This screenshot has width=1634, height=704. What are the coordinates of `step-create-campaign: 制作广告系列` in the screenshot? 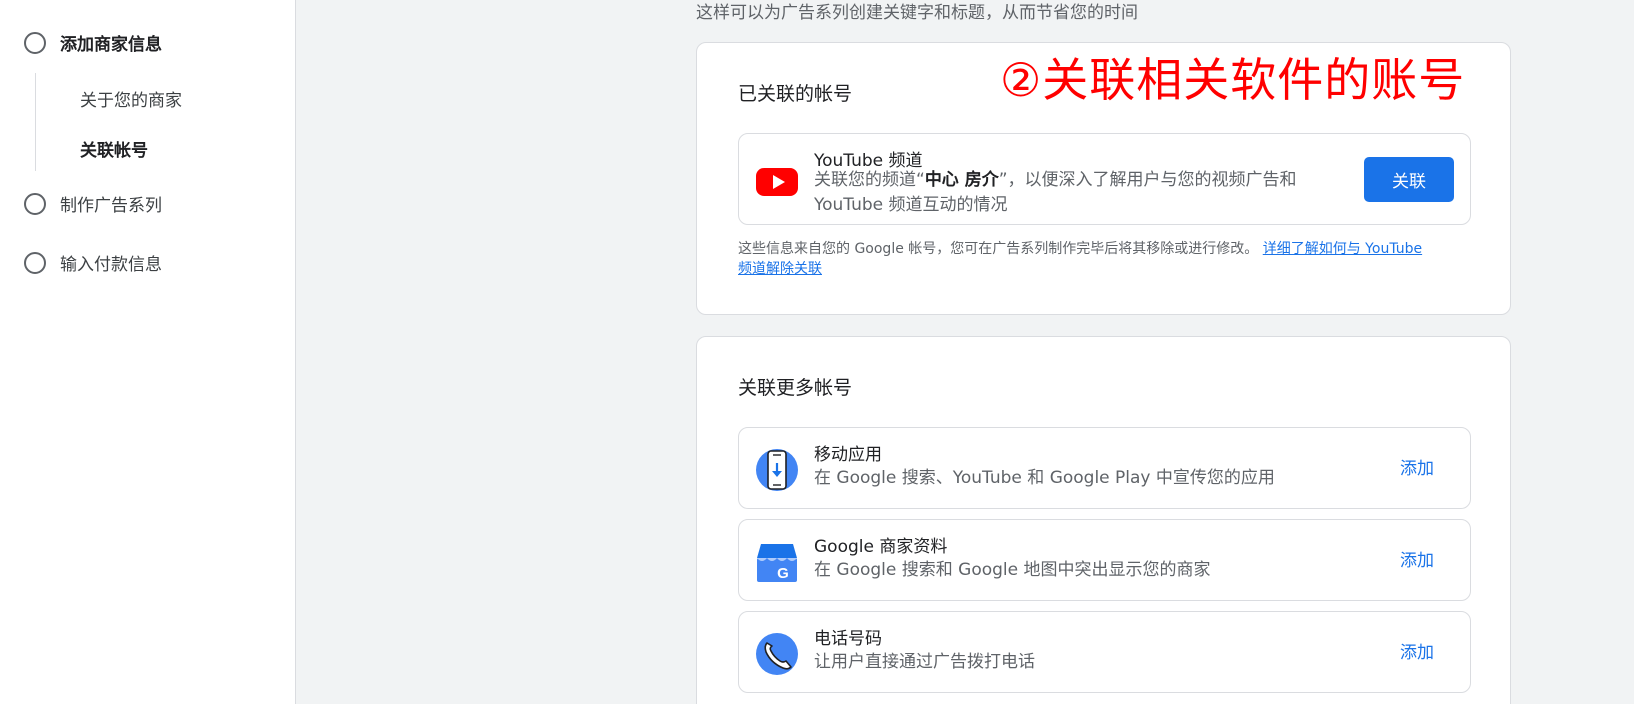 It's located at (93, 203).